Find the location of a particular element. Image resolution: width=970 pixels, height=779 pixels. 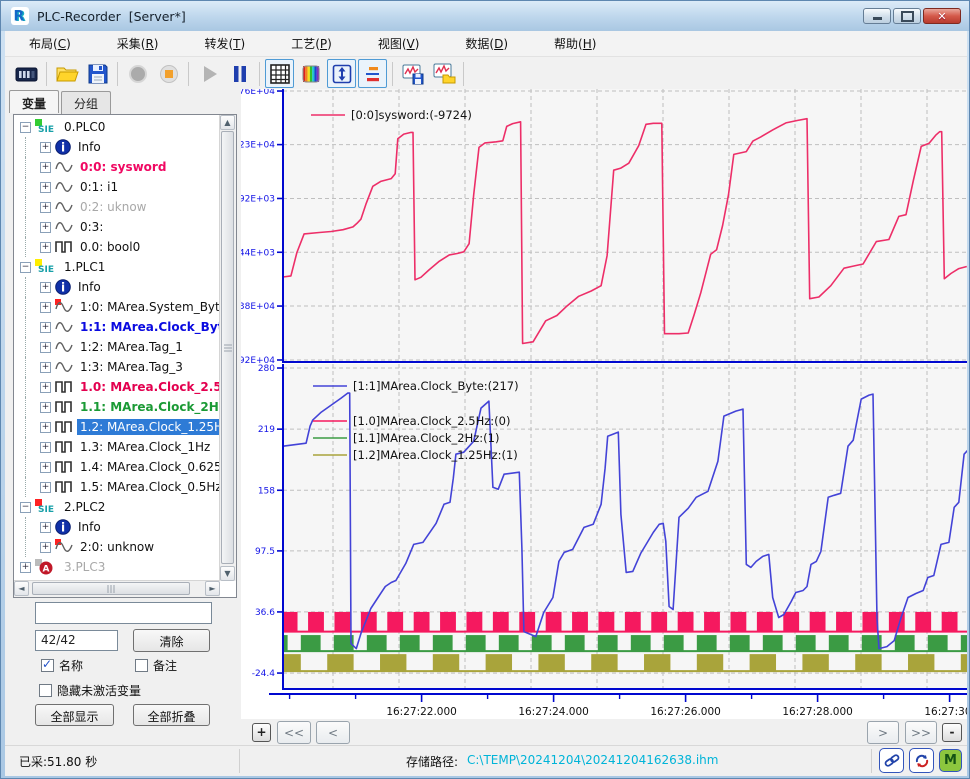

scroll-left-icon: ◄ is located at coordinates (21, 588).